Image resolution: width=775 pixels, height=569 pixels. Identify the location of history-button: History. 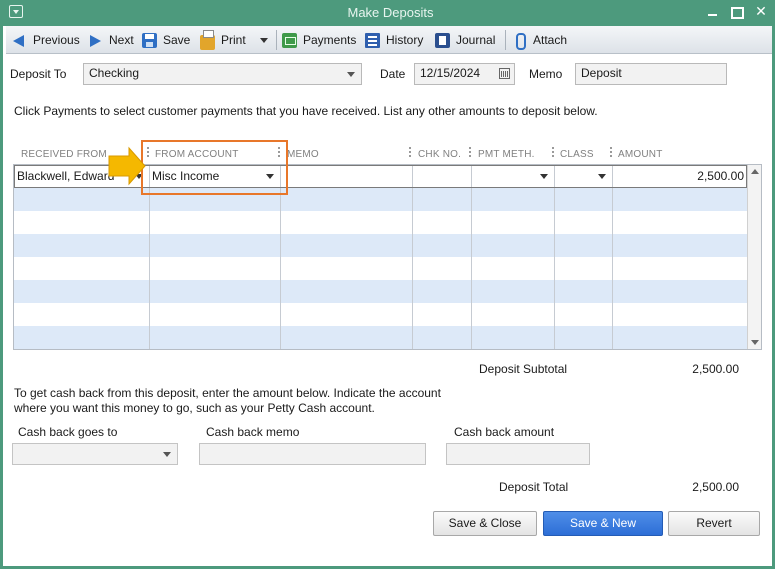
(394, 40).